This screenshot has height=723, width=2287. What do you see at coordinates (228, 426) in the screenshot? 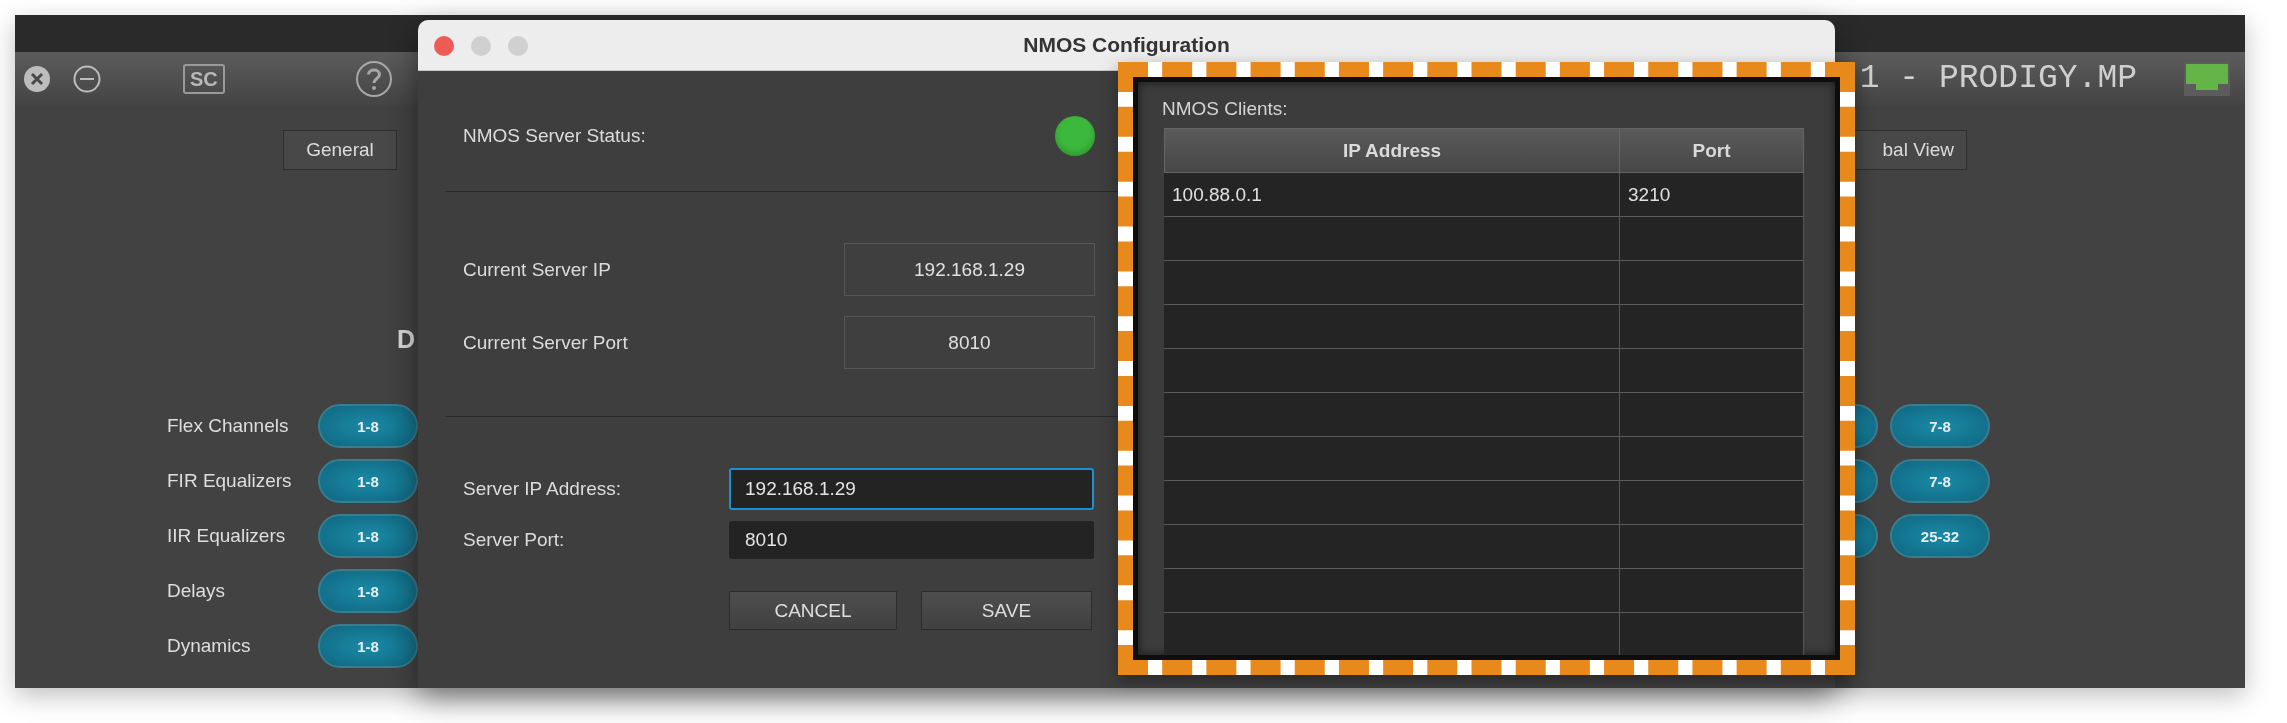
I see `row-label: Flex Channels` at bounding box center [228, 426].